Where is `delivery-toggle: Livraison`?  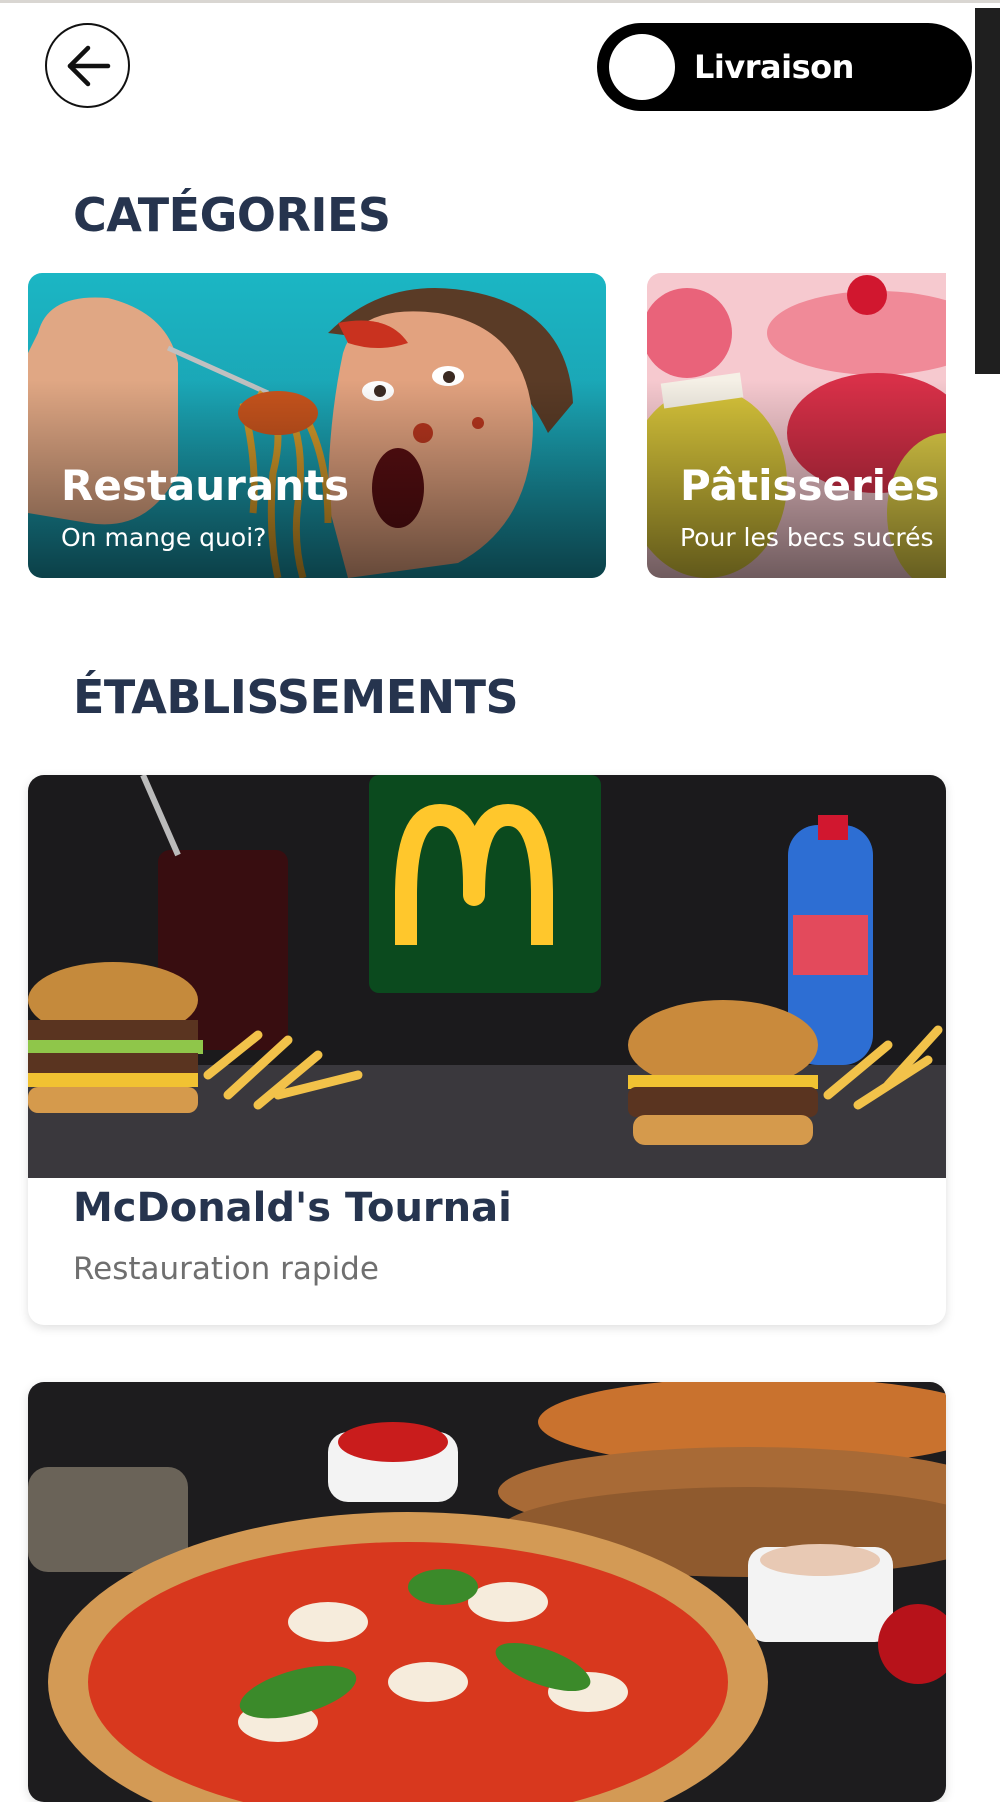 delivery-toggle: Livraison is located at coordinates (784, 67).